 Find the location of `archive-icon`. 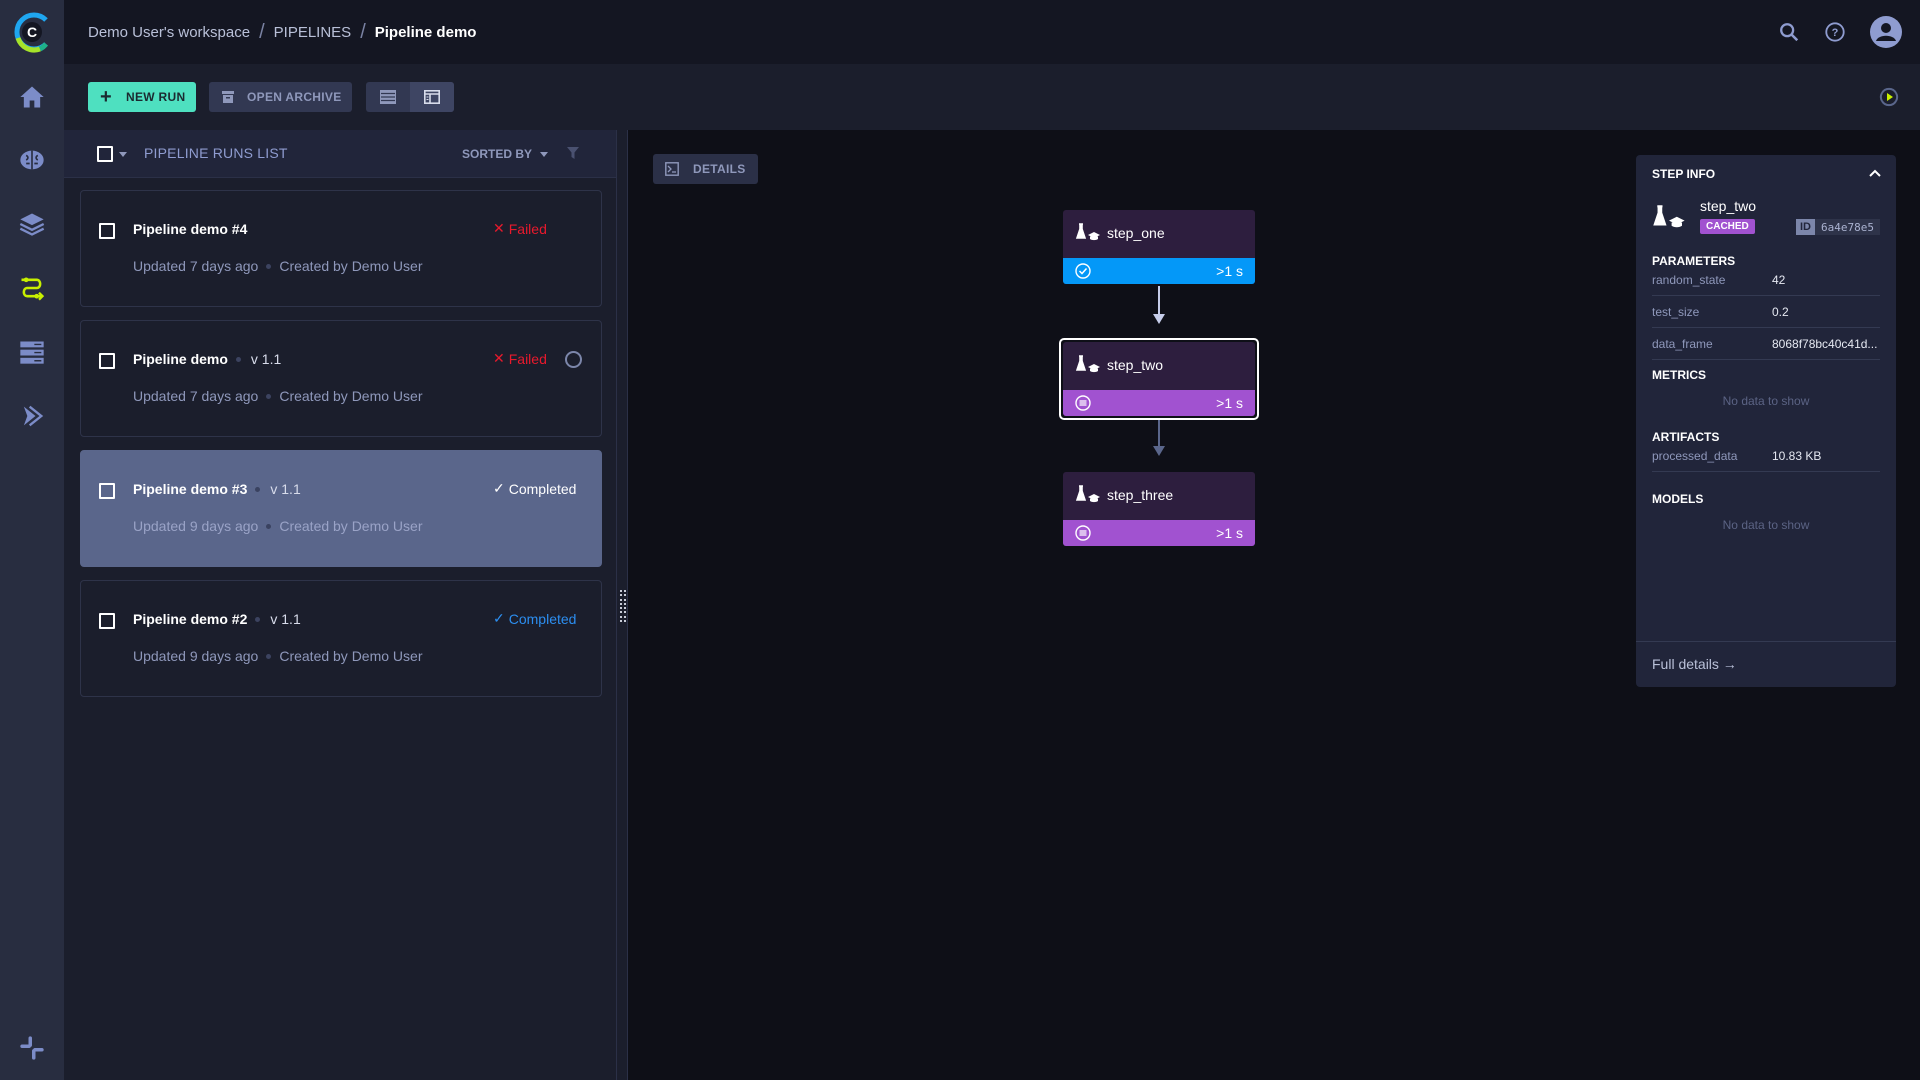

archive-icon is located at coordinates (228, 97).